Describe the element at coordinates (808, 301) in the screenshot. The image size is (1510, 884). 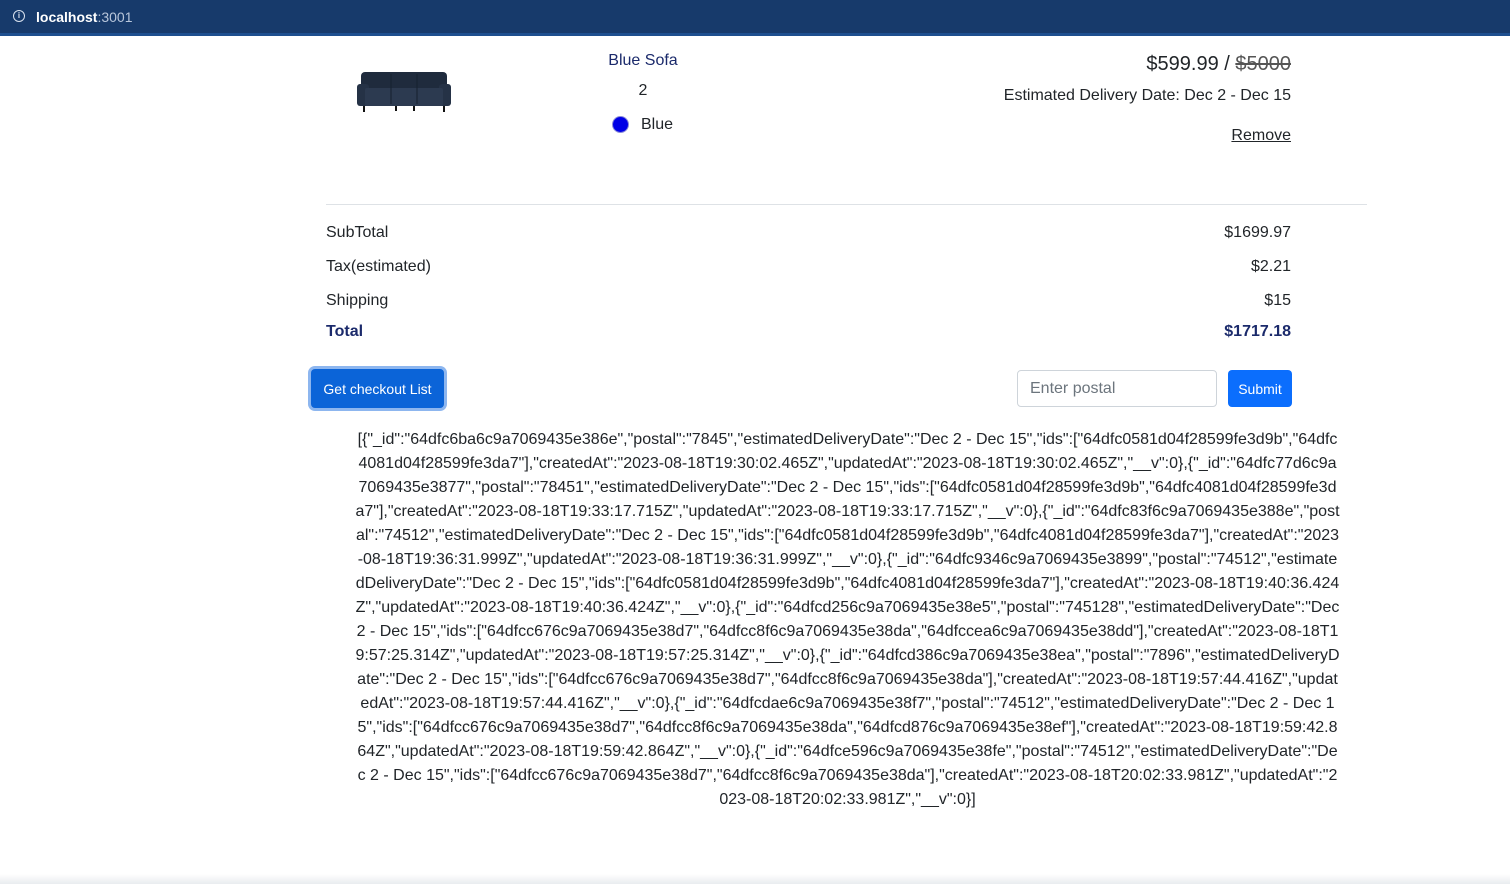
I see `shipping-row: Shipping $15` at that location.